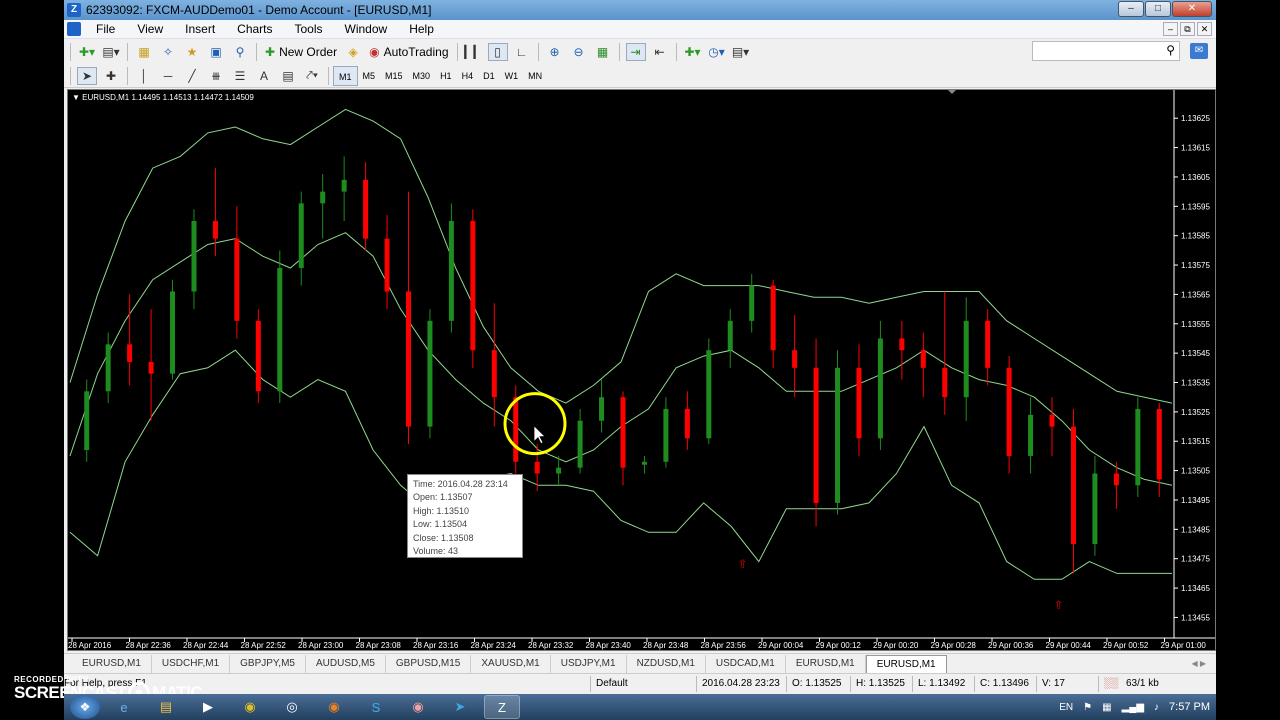  Describe the element at coordinates (421, 29) in the screenshot. I see `menu-help: Help` at that location.